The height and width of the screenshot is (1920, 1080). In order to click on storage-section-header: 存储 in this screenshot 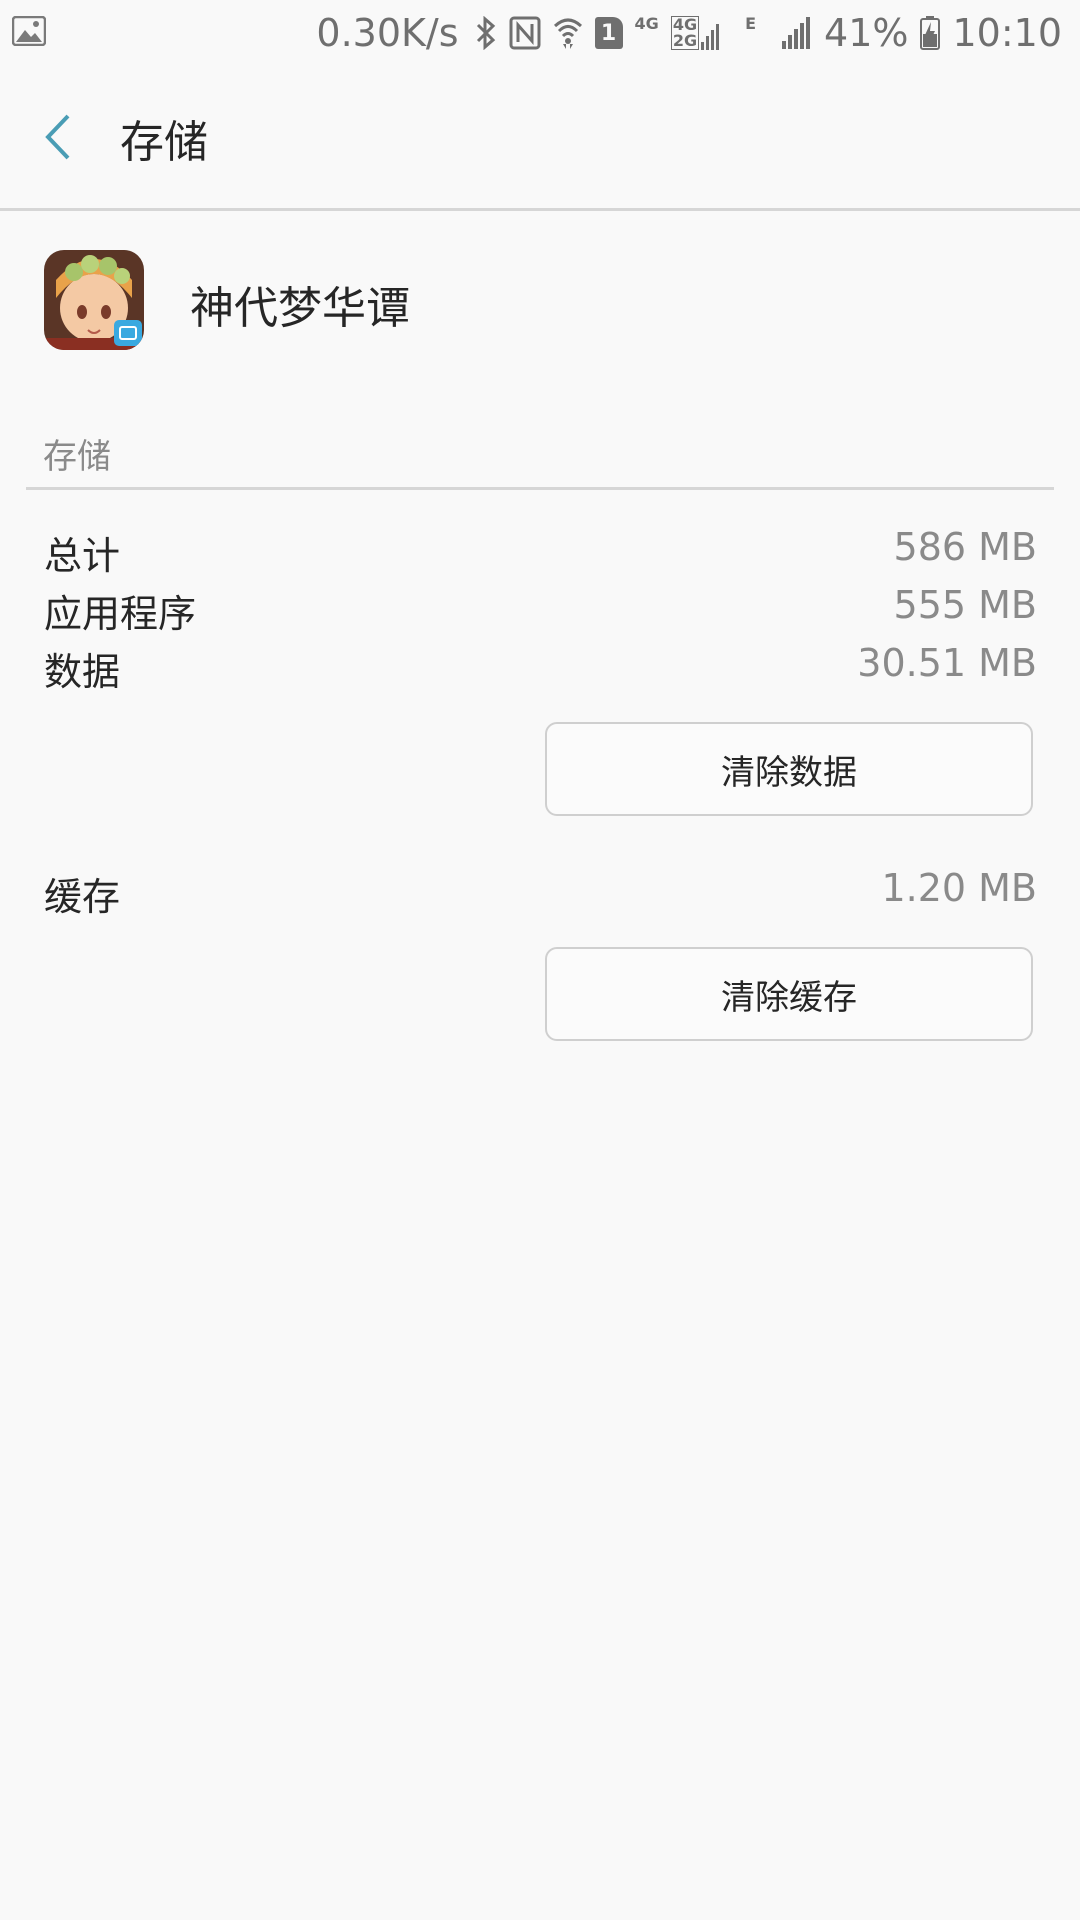, I will do `click(540, 457)`.